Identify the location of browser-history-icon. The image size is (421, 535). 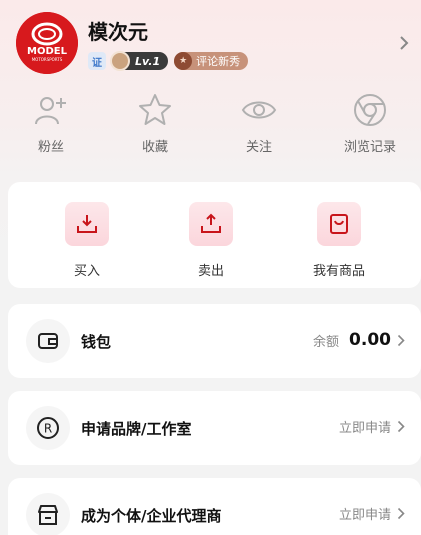
(370, 110).